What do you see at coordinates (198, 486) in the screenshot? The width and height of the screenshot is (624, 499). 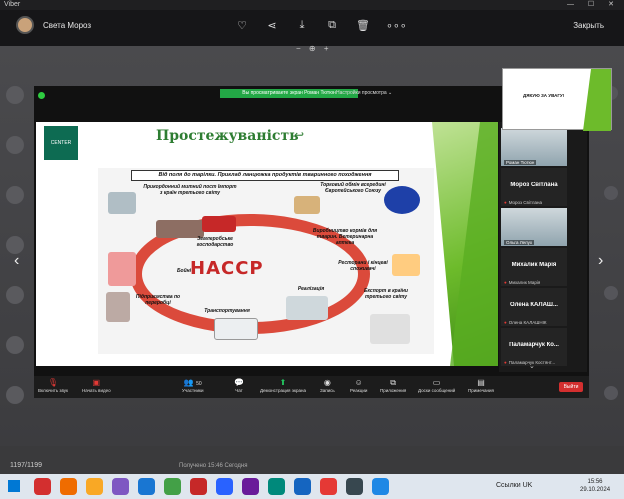 I see `media-icon` at bounding box center [198, 486].